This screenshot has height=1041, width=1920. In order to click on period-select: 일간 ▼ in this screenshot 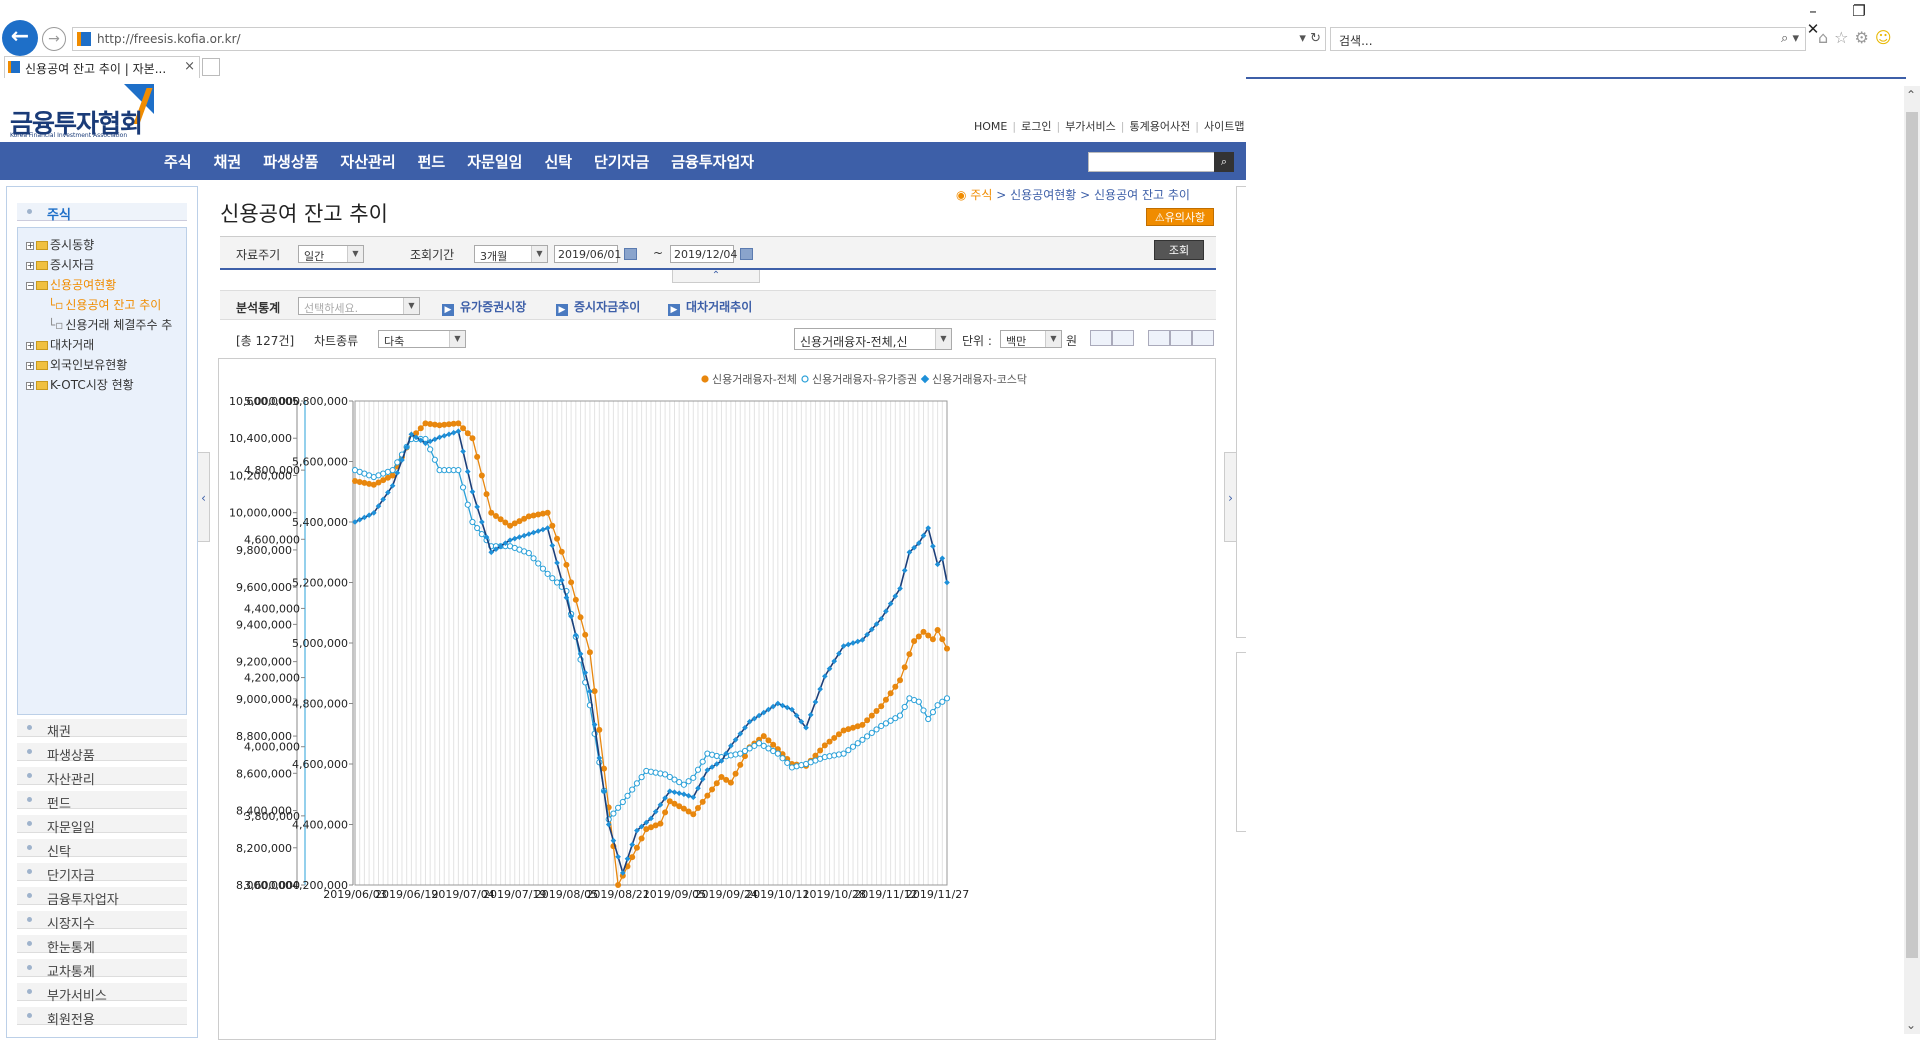, I will do `click(331, 254)`.